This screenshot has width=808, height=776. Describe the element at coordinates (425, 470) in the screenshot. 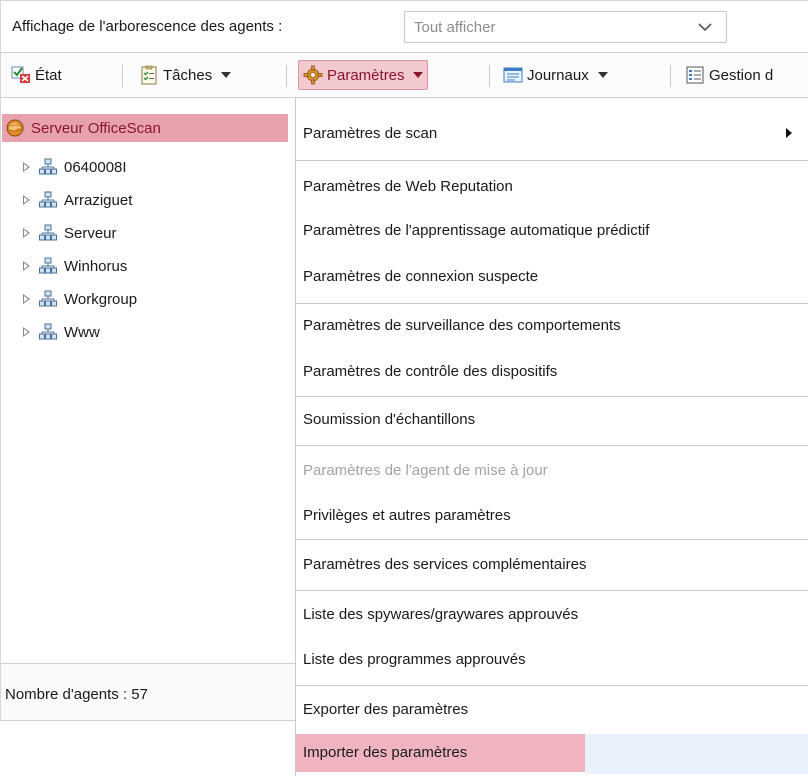

I see `menu-item-update-agent: Paramètres de l'agent de mise à jour` at that location.